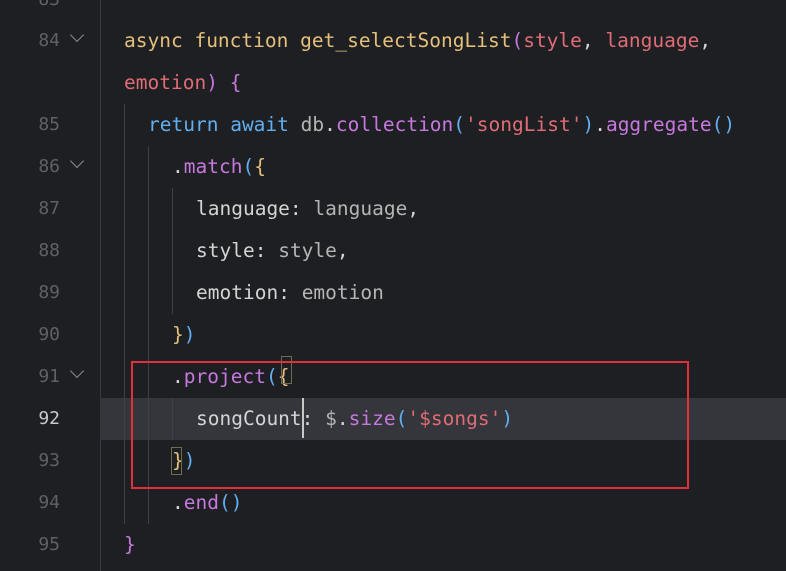 Image resolution: width=786 pixels, height=571 pixels. What do you see at coordinates (272, 250) in the screenshot?
I see `code-text: style: style,` at bounding box center [272, 250].